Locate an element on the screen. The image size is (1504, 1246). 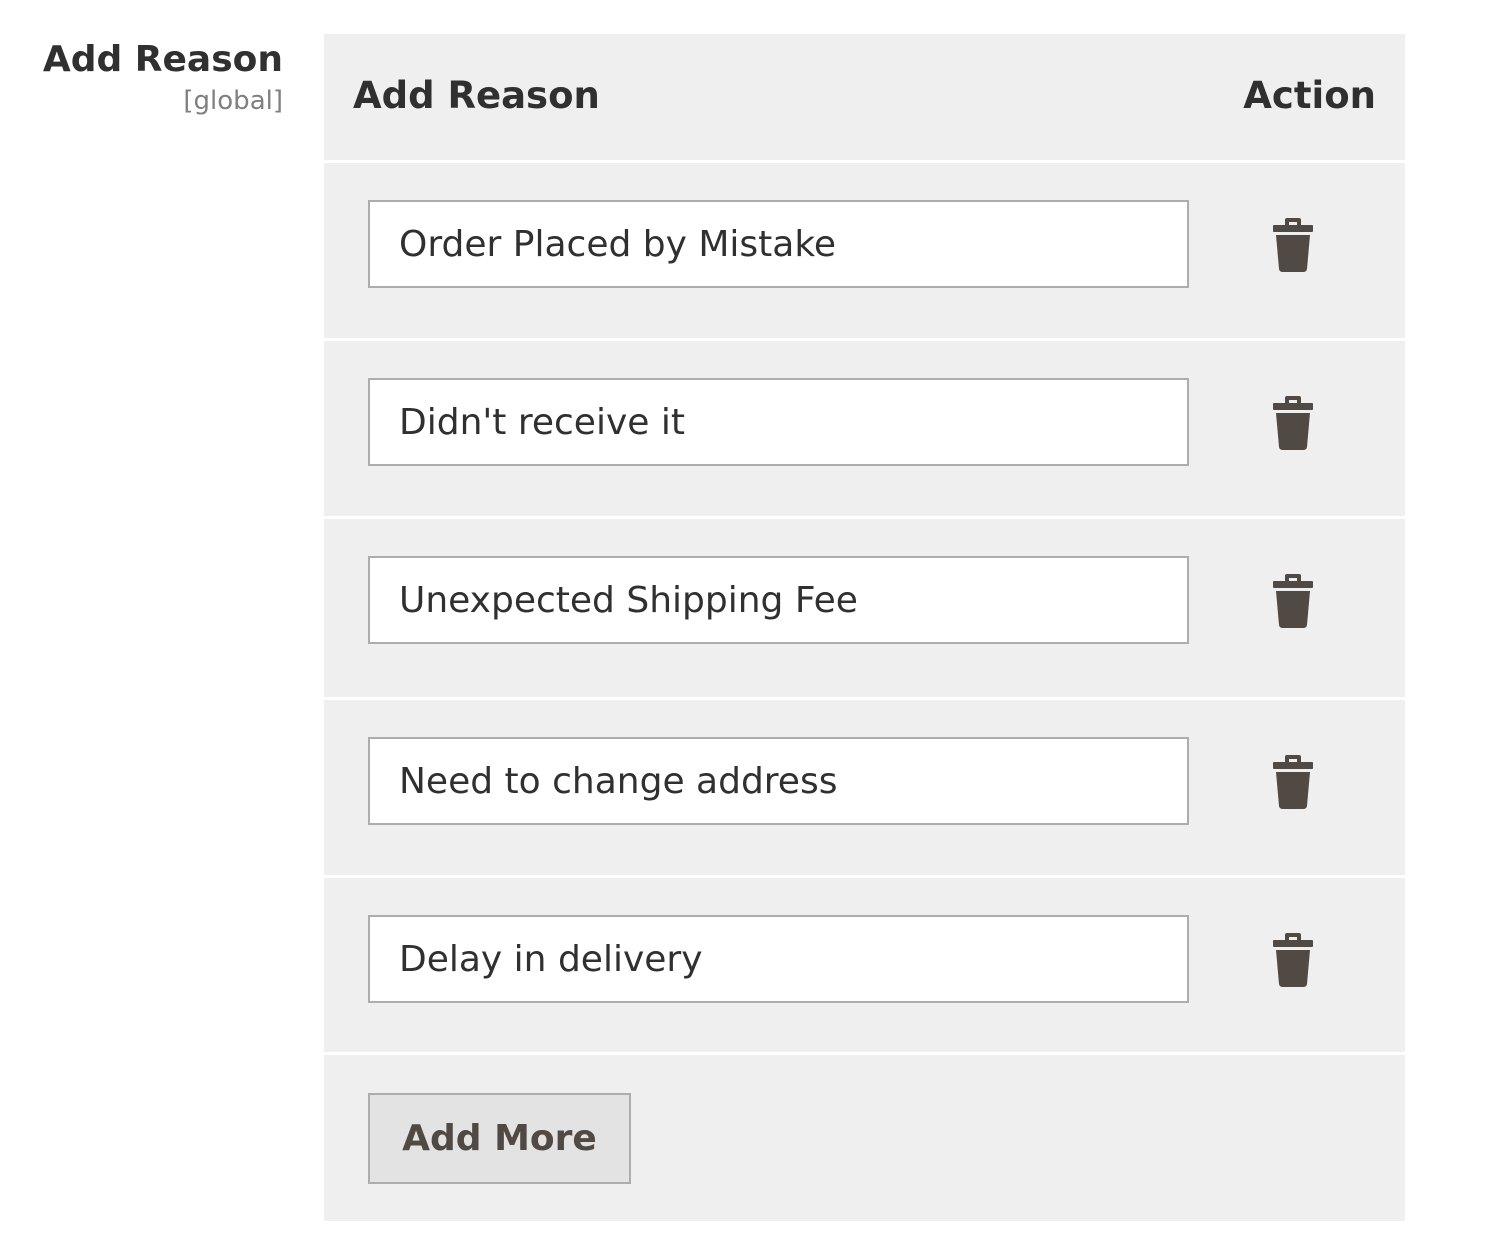
column-header-action: Action is located at coordinates (1309, 95).